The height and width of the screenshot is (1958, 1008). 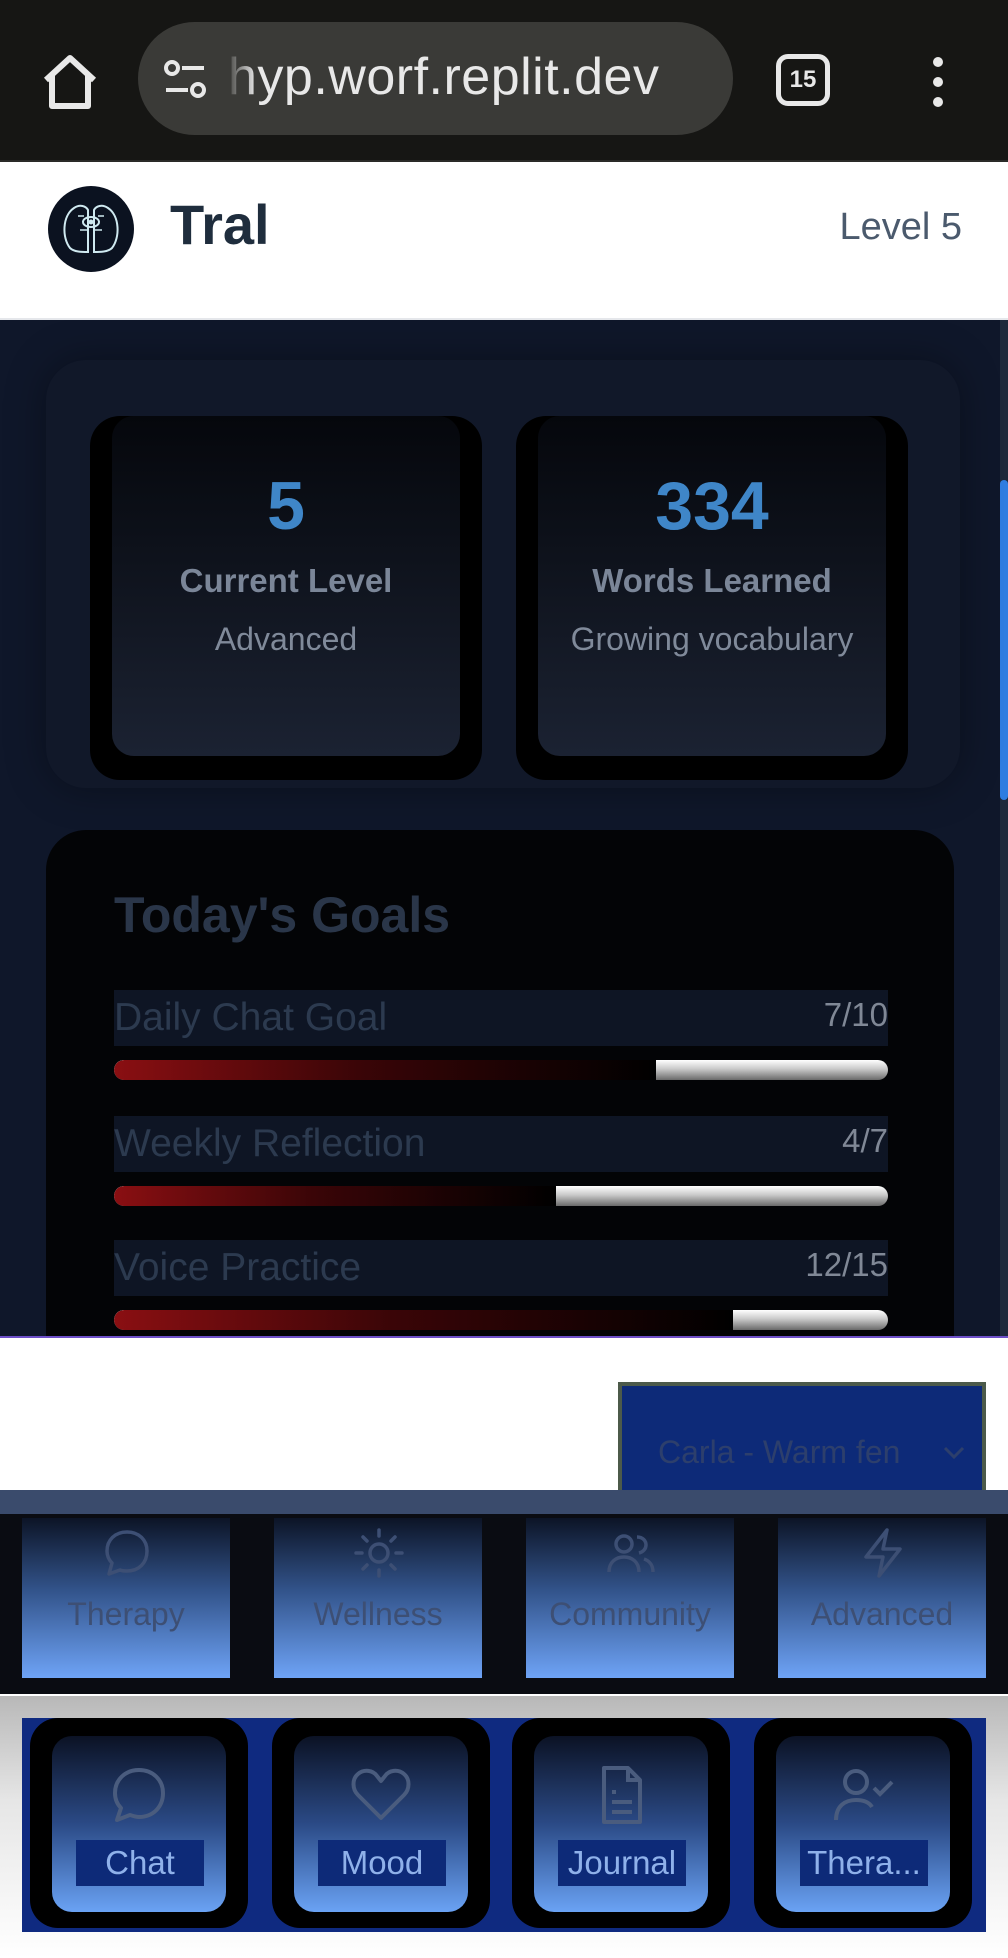 I want to click on bottom-nav-label: Chat, so click(x=140, y=1863).